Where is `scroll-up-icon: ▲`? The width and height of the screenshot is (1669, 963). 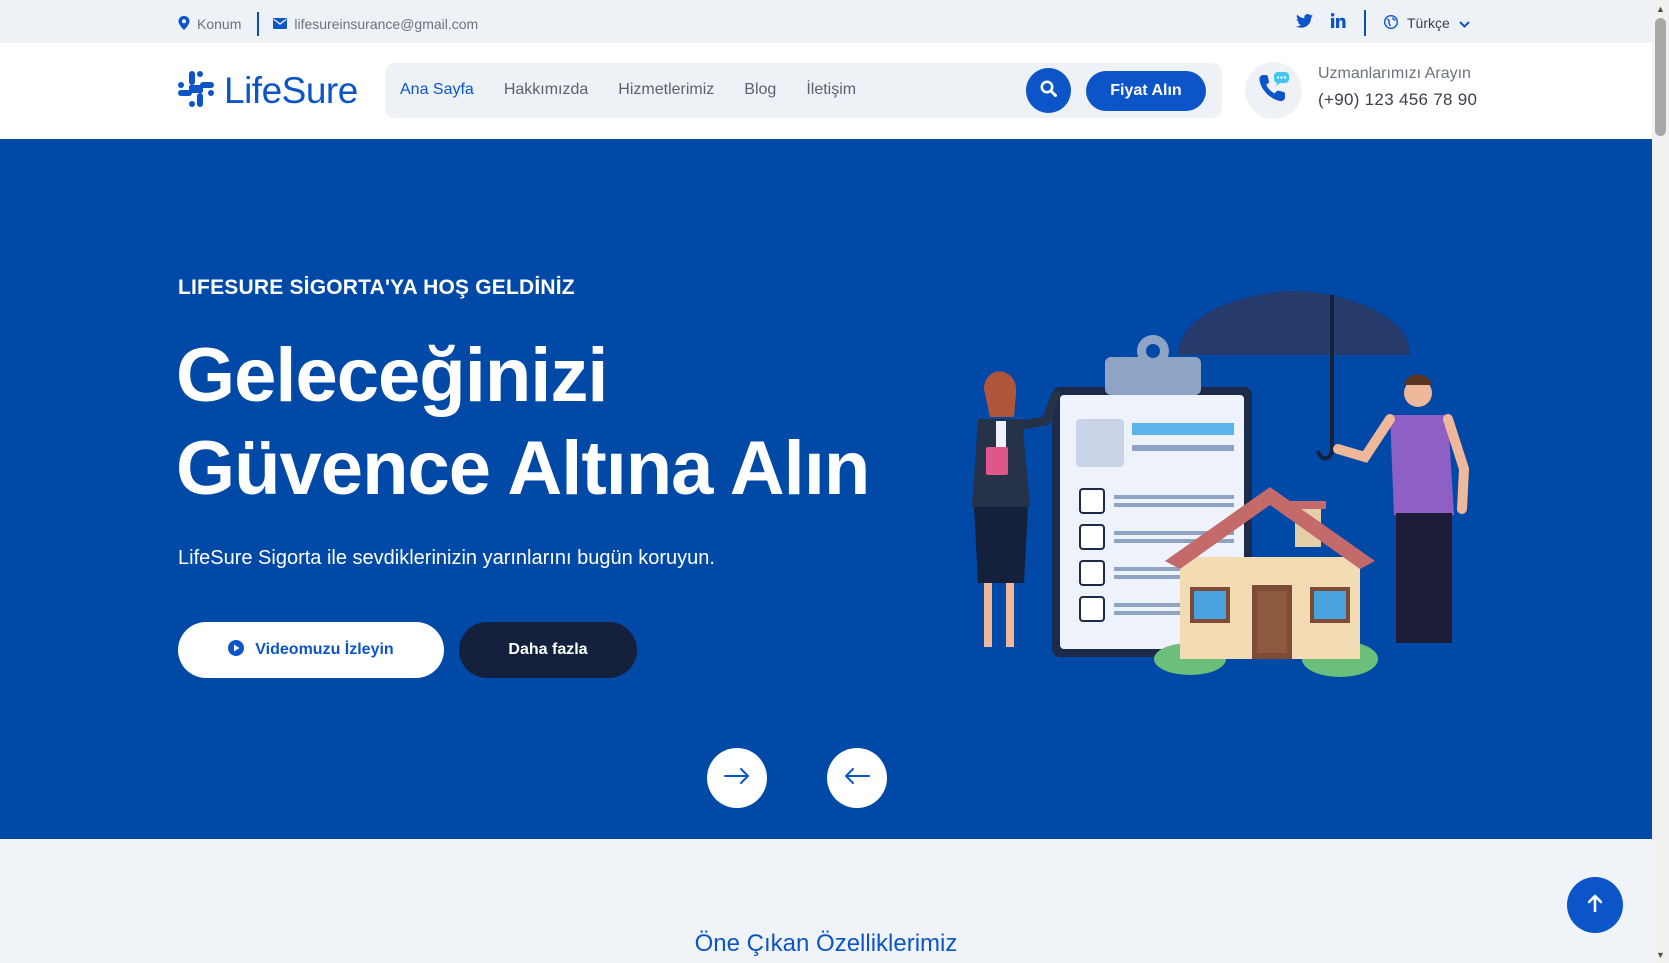 scroll-up-icon: ▲ is located at coordinates (1660, 8).